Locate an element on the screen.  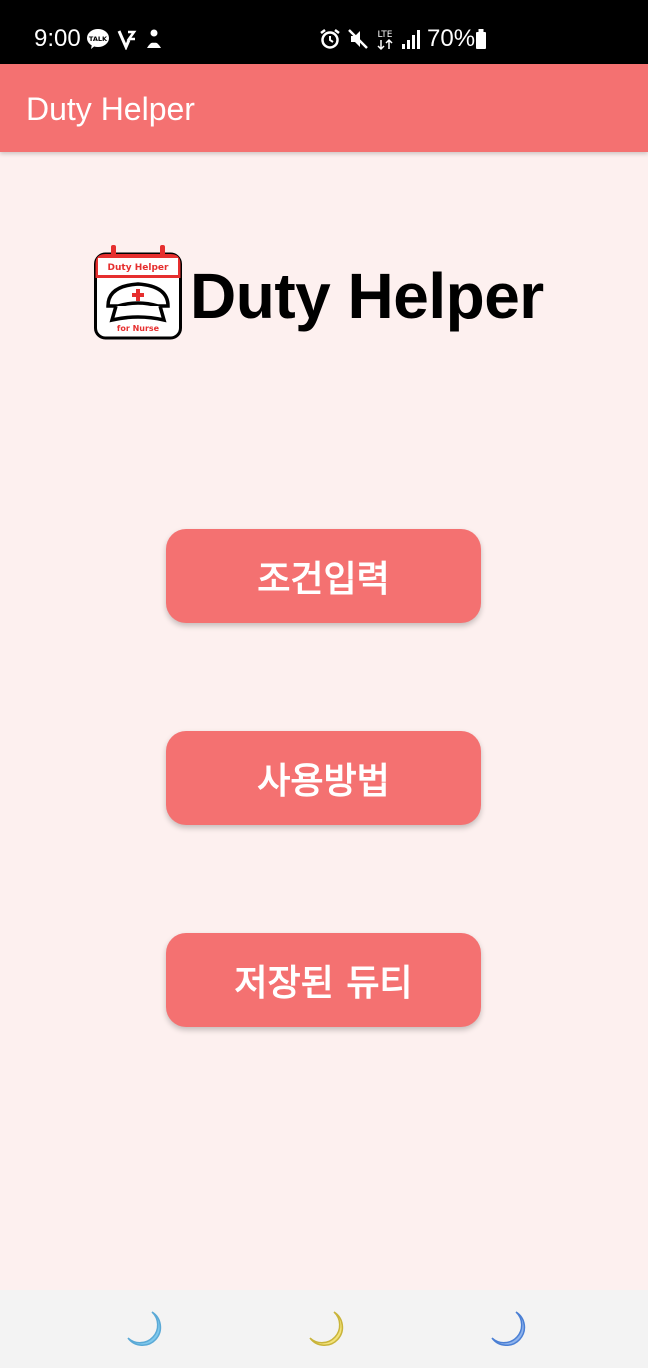
navigation-bar is located at coordinates (324, 1329).